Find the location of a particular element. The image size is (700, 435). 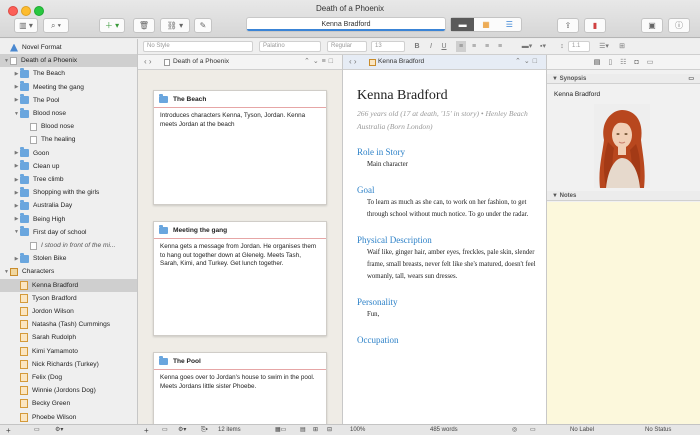

binder-item: Felix (Dog is located at coordinates (68, 377).